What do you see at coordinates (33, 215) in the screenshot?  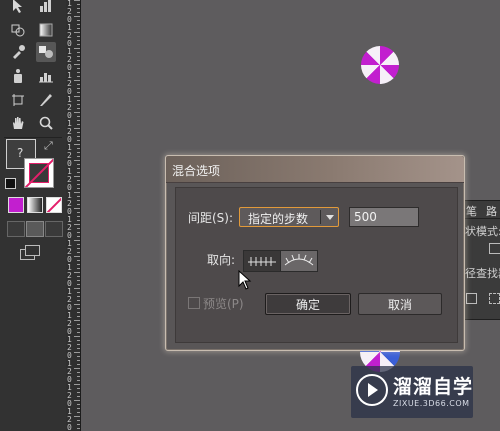 I see `tools-panel: ? ⤢` at bounding box center [33, 215].